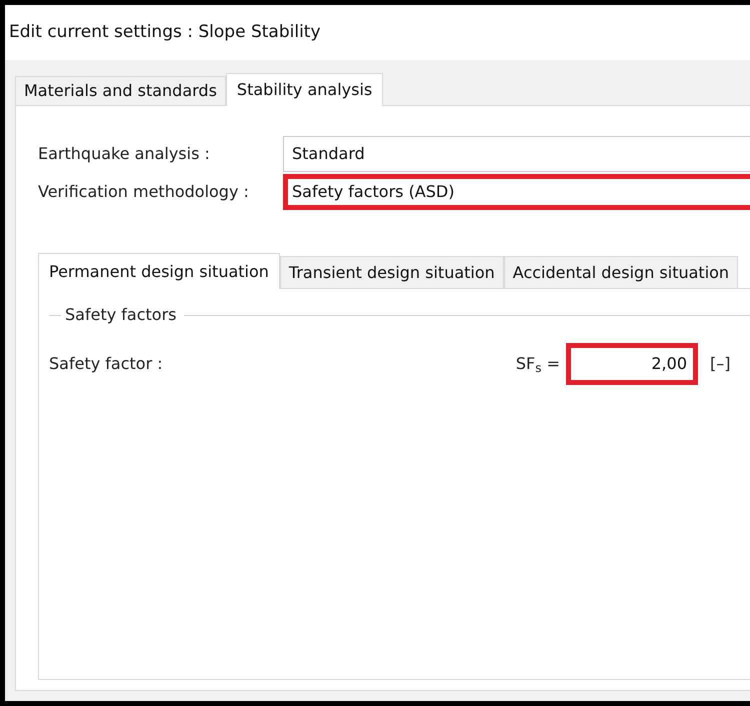 This screenshot has height=706, width=750. Describe the element at coordinates (538, 364) in the screenshot. I see `symbol-label: SF$_{s}$ =` at that location.